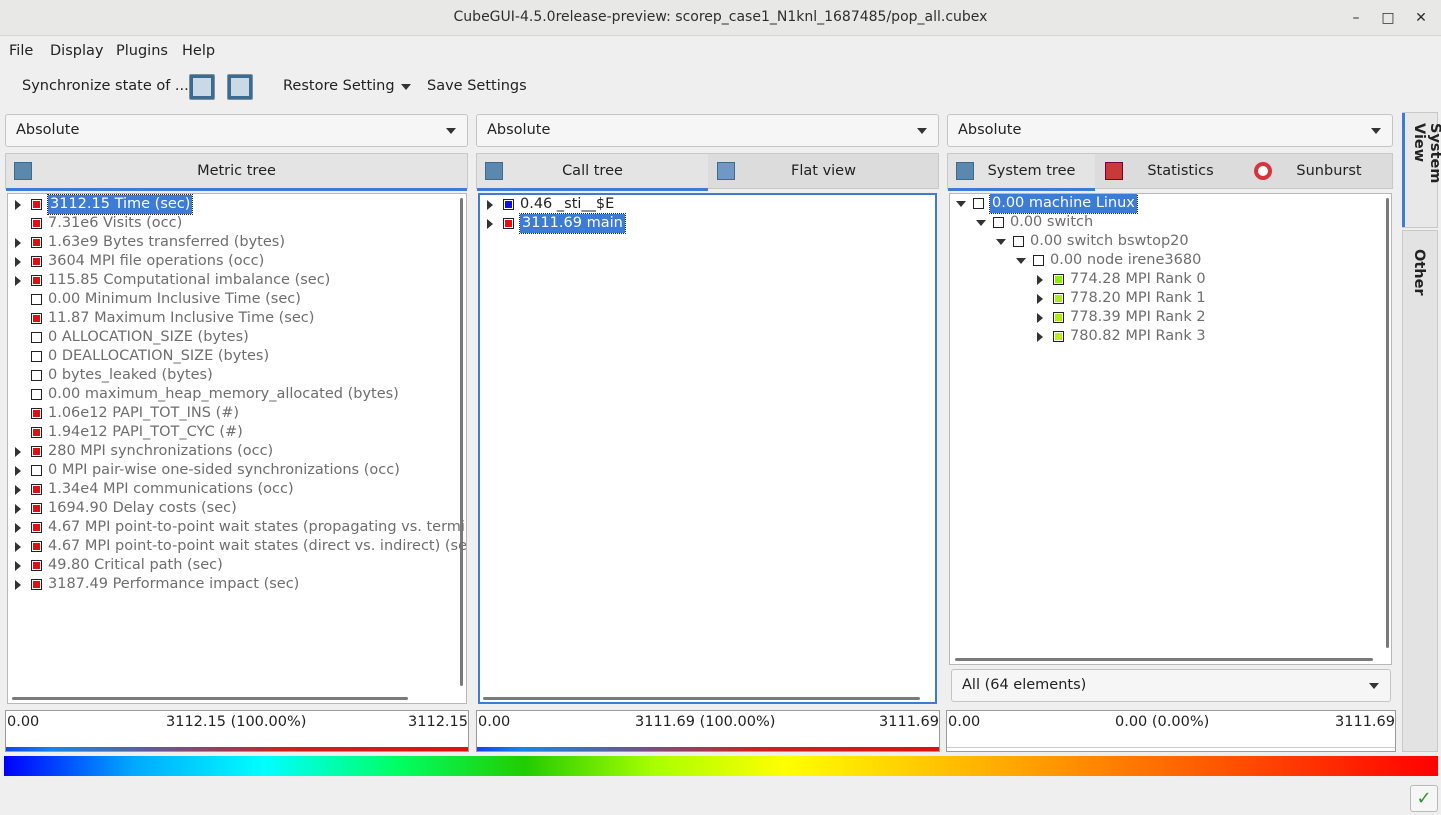 This screenshot has height=815, width=1441. Describe the element at coordinates (198, 51) in the screenshot. I see `menu-help: Help` at that location.